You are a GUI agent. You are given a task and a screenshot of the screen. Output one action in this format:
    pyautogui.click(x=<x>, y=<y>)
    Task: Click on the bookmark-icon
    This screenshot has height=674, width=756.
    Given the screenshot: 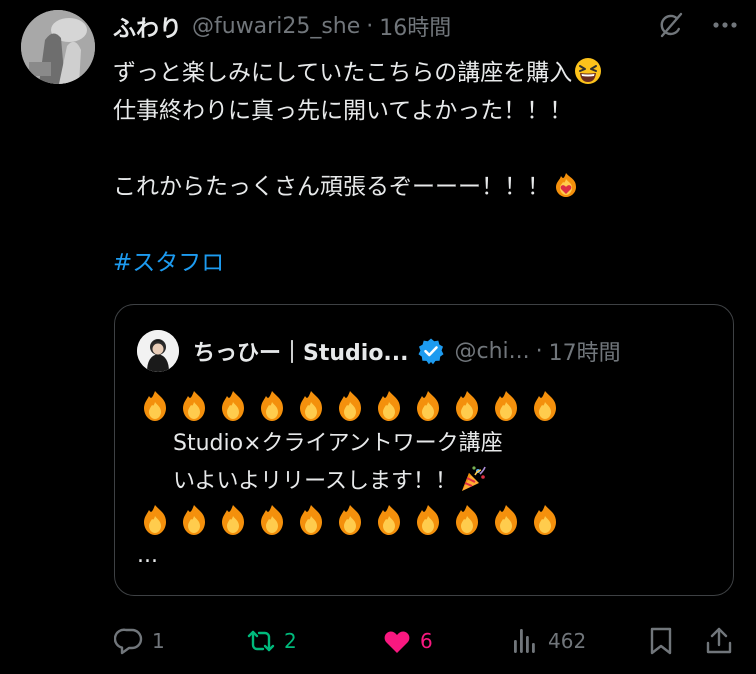 What is the action you would take?
    pyautogui.click(x=661, y=641)
    